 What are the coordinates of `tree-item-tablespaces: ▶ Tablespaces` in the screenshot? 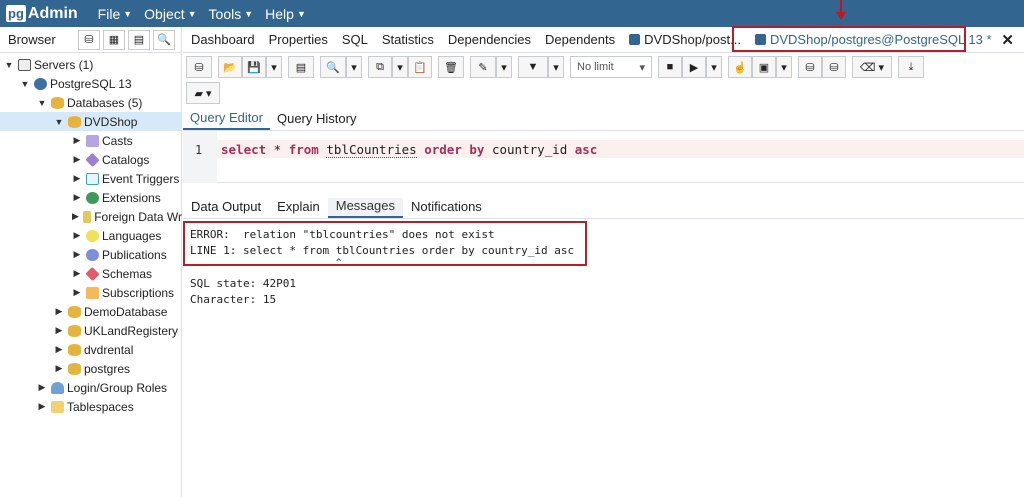 It's located at (91, 406).